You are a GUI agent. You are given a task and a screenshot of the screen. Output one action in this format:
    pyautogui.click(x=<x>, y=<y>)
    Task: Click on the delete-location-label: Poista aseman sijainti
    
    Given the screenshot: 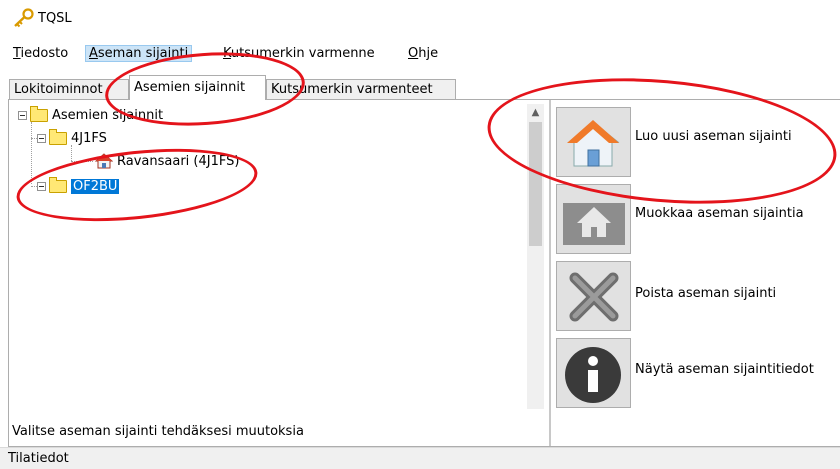 What is the action you would take?
    pyautogui.click(x=706, y=293)
    